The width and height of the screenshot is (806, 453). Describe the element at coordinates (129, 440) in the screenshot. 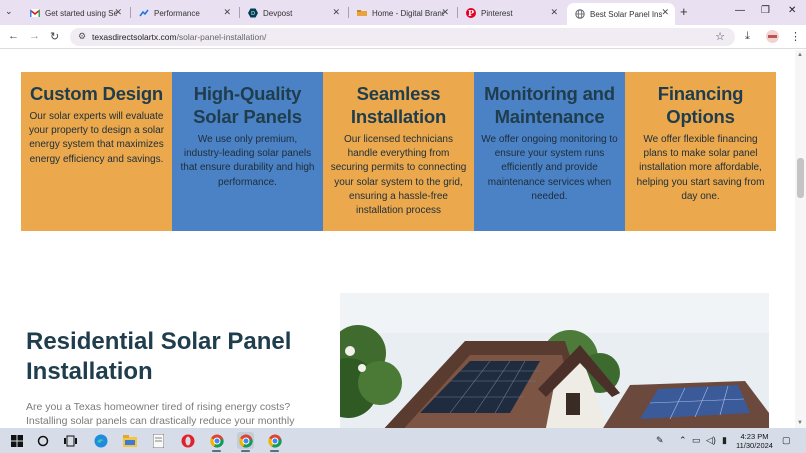

I see `file-explorer-icon` at that location.